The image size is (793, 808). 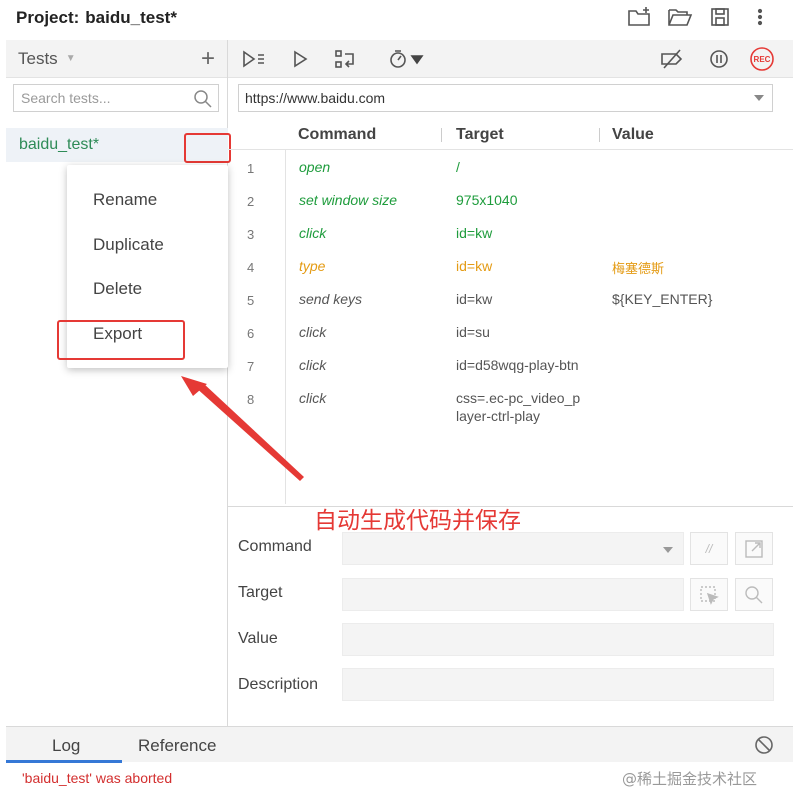 What do you see at coordinates (764, 747) in the screenshot?
I see `clear-log-icon` at bounding box center [764, 747].